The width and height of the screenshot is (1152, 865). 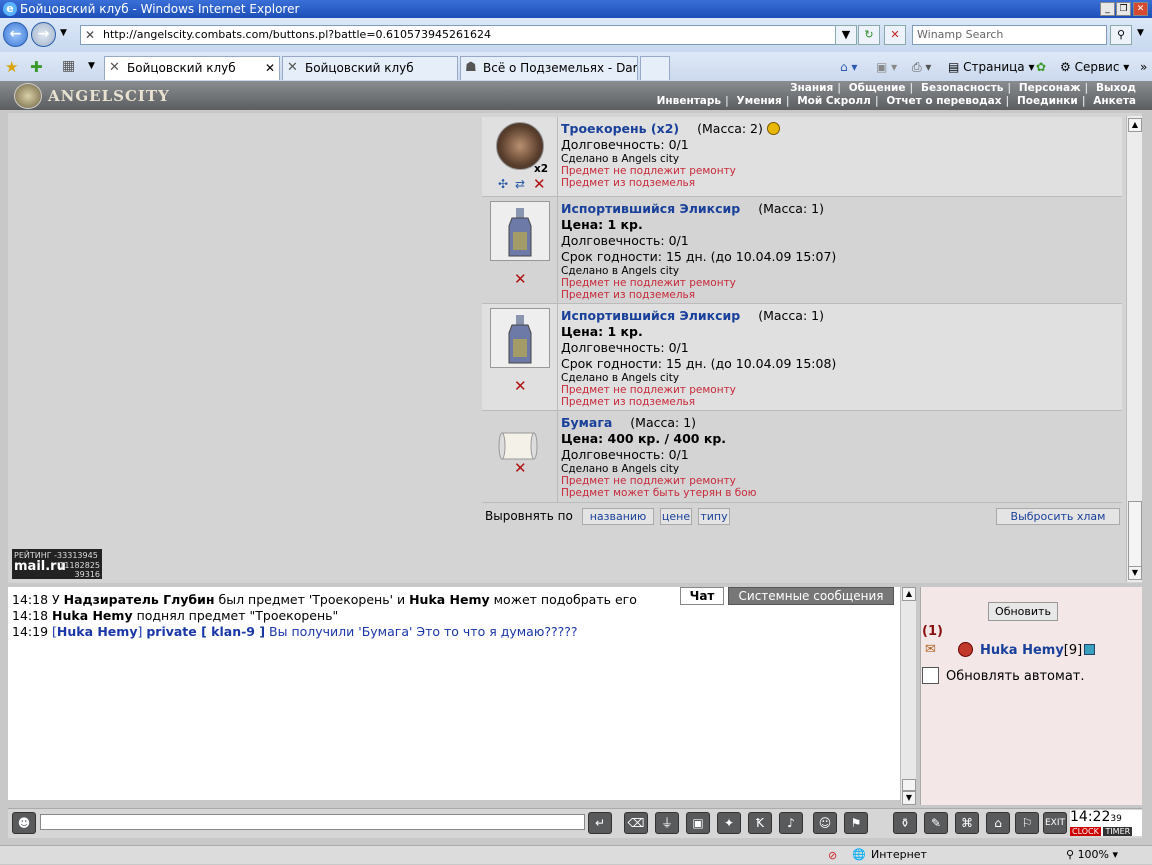 I want to click on search-input: Winamp Search, so click(x=1009, y=35).